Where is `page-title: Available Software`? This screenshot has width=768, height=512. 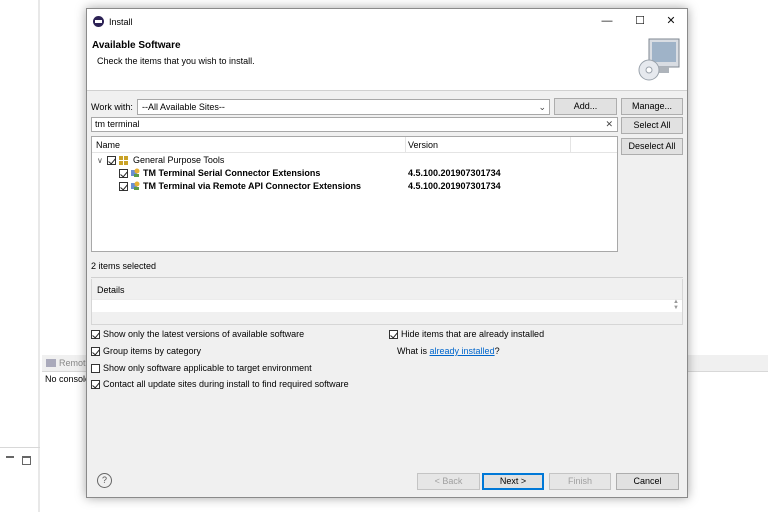 page-title: Available Software is located at coordinates (136, 45).